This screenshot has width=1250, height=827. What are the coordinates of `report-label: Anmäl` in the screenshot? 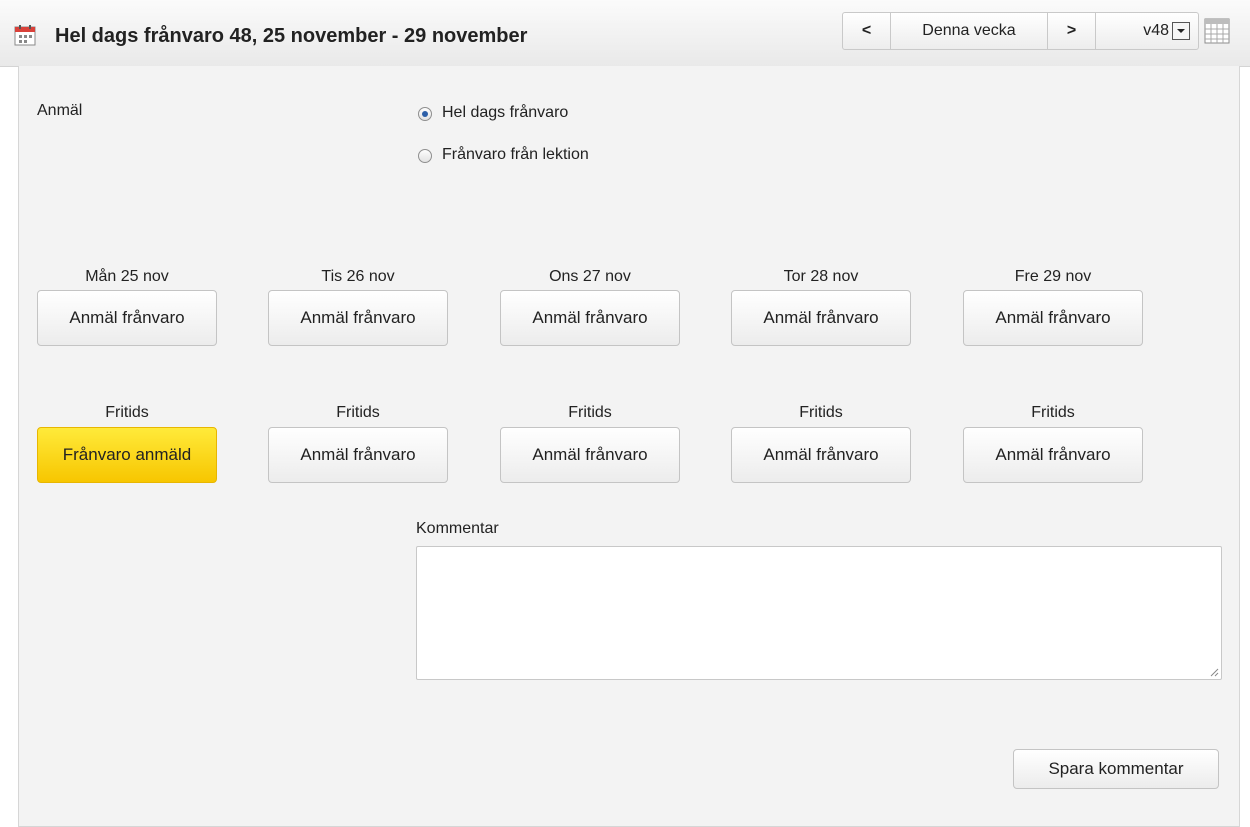 It's located at (60, 110).